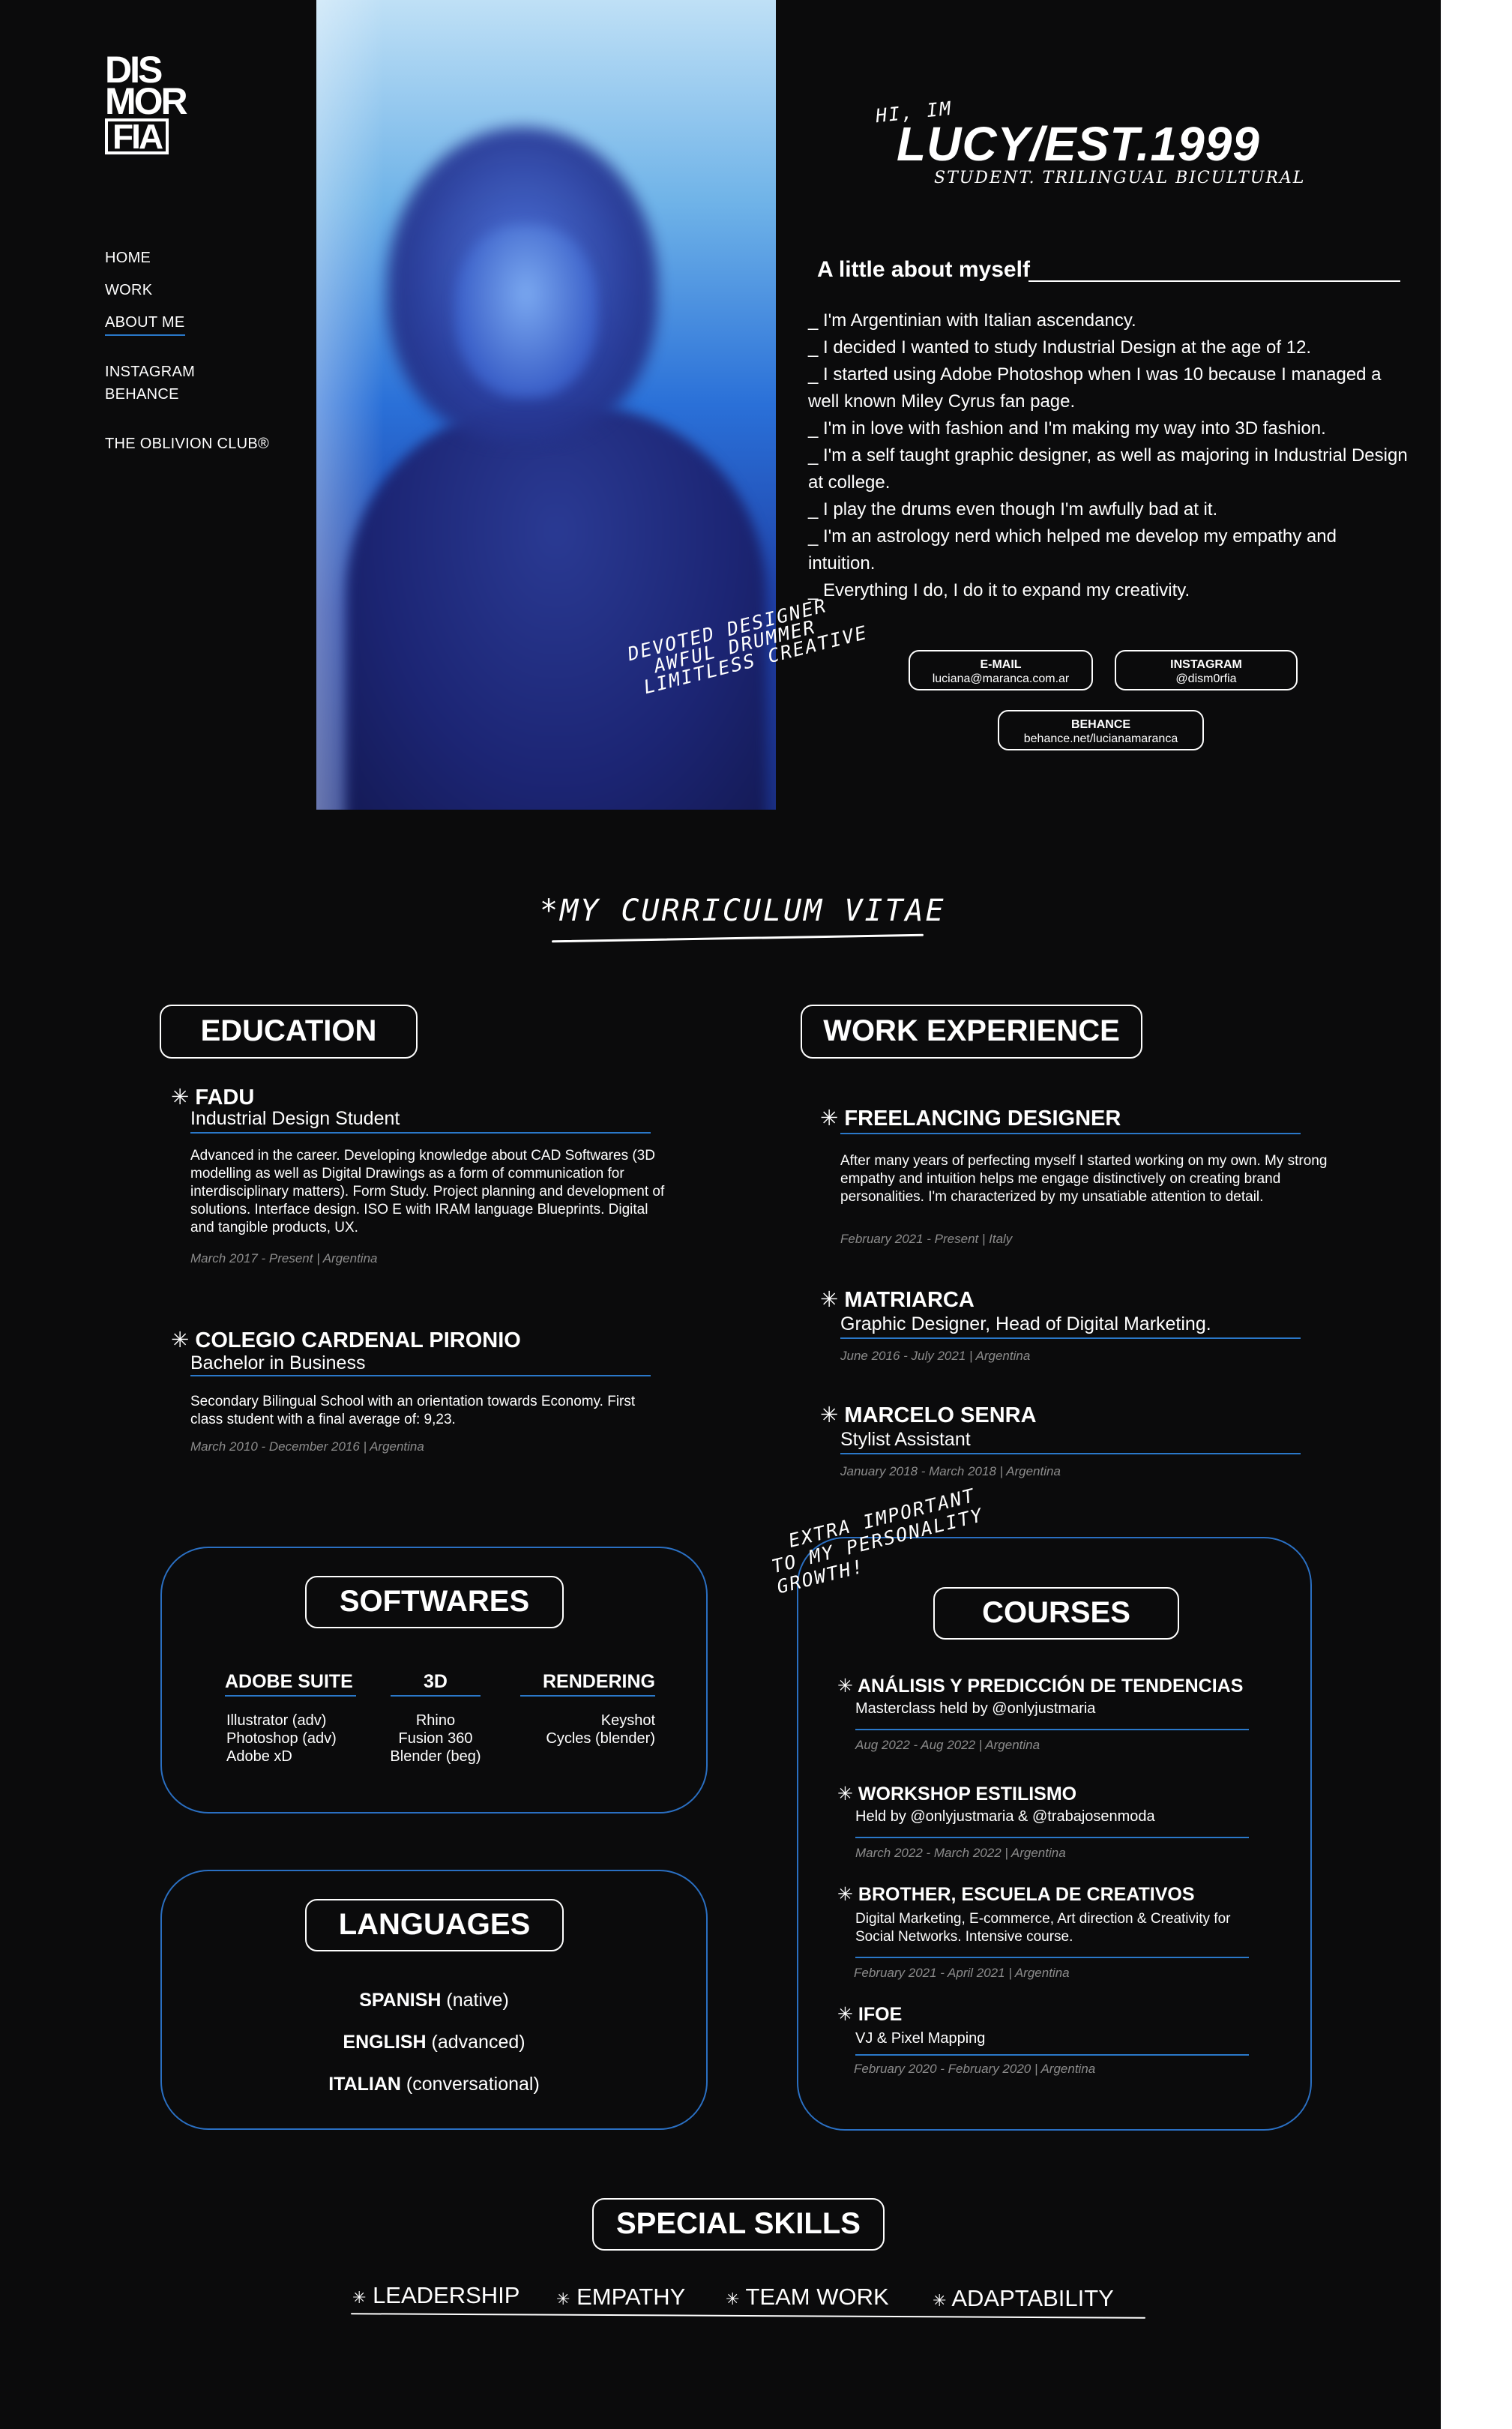  Describe the element at coordinates (276, 1720) in the screenshot. I see `software-item: Illustrator (adv)` at that location.